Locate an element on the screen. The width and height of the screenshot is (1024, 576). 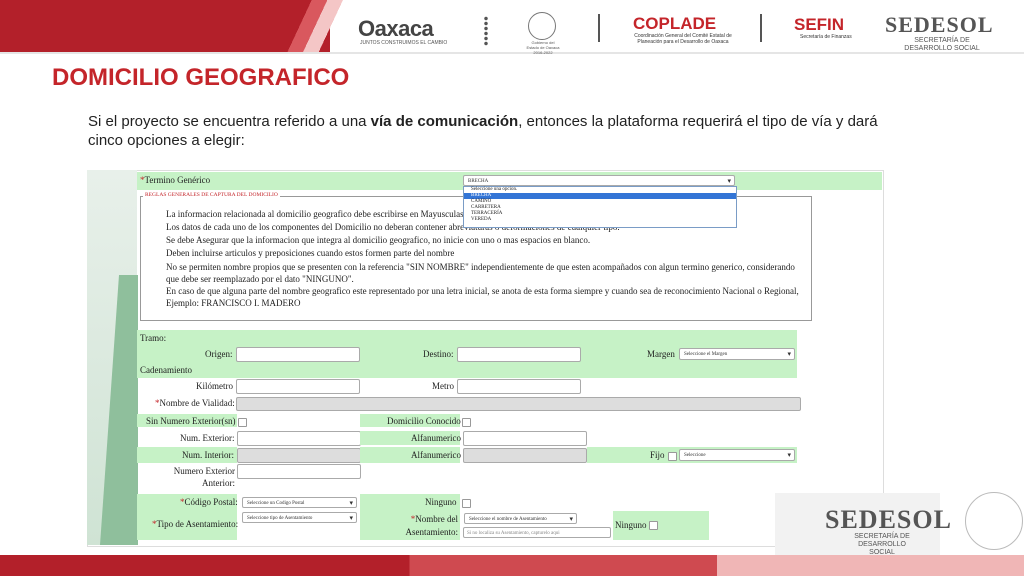
page-title: DOMICILIO GEOGRAFICO is located at coordinates (201, 77).